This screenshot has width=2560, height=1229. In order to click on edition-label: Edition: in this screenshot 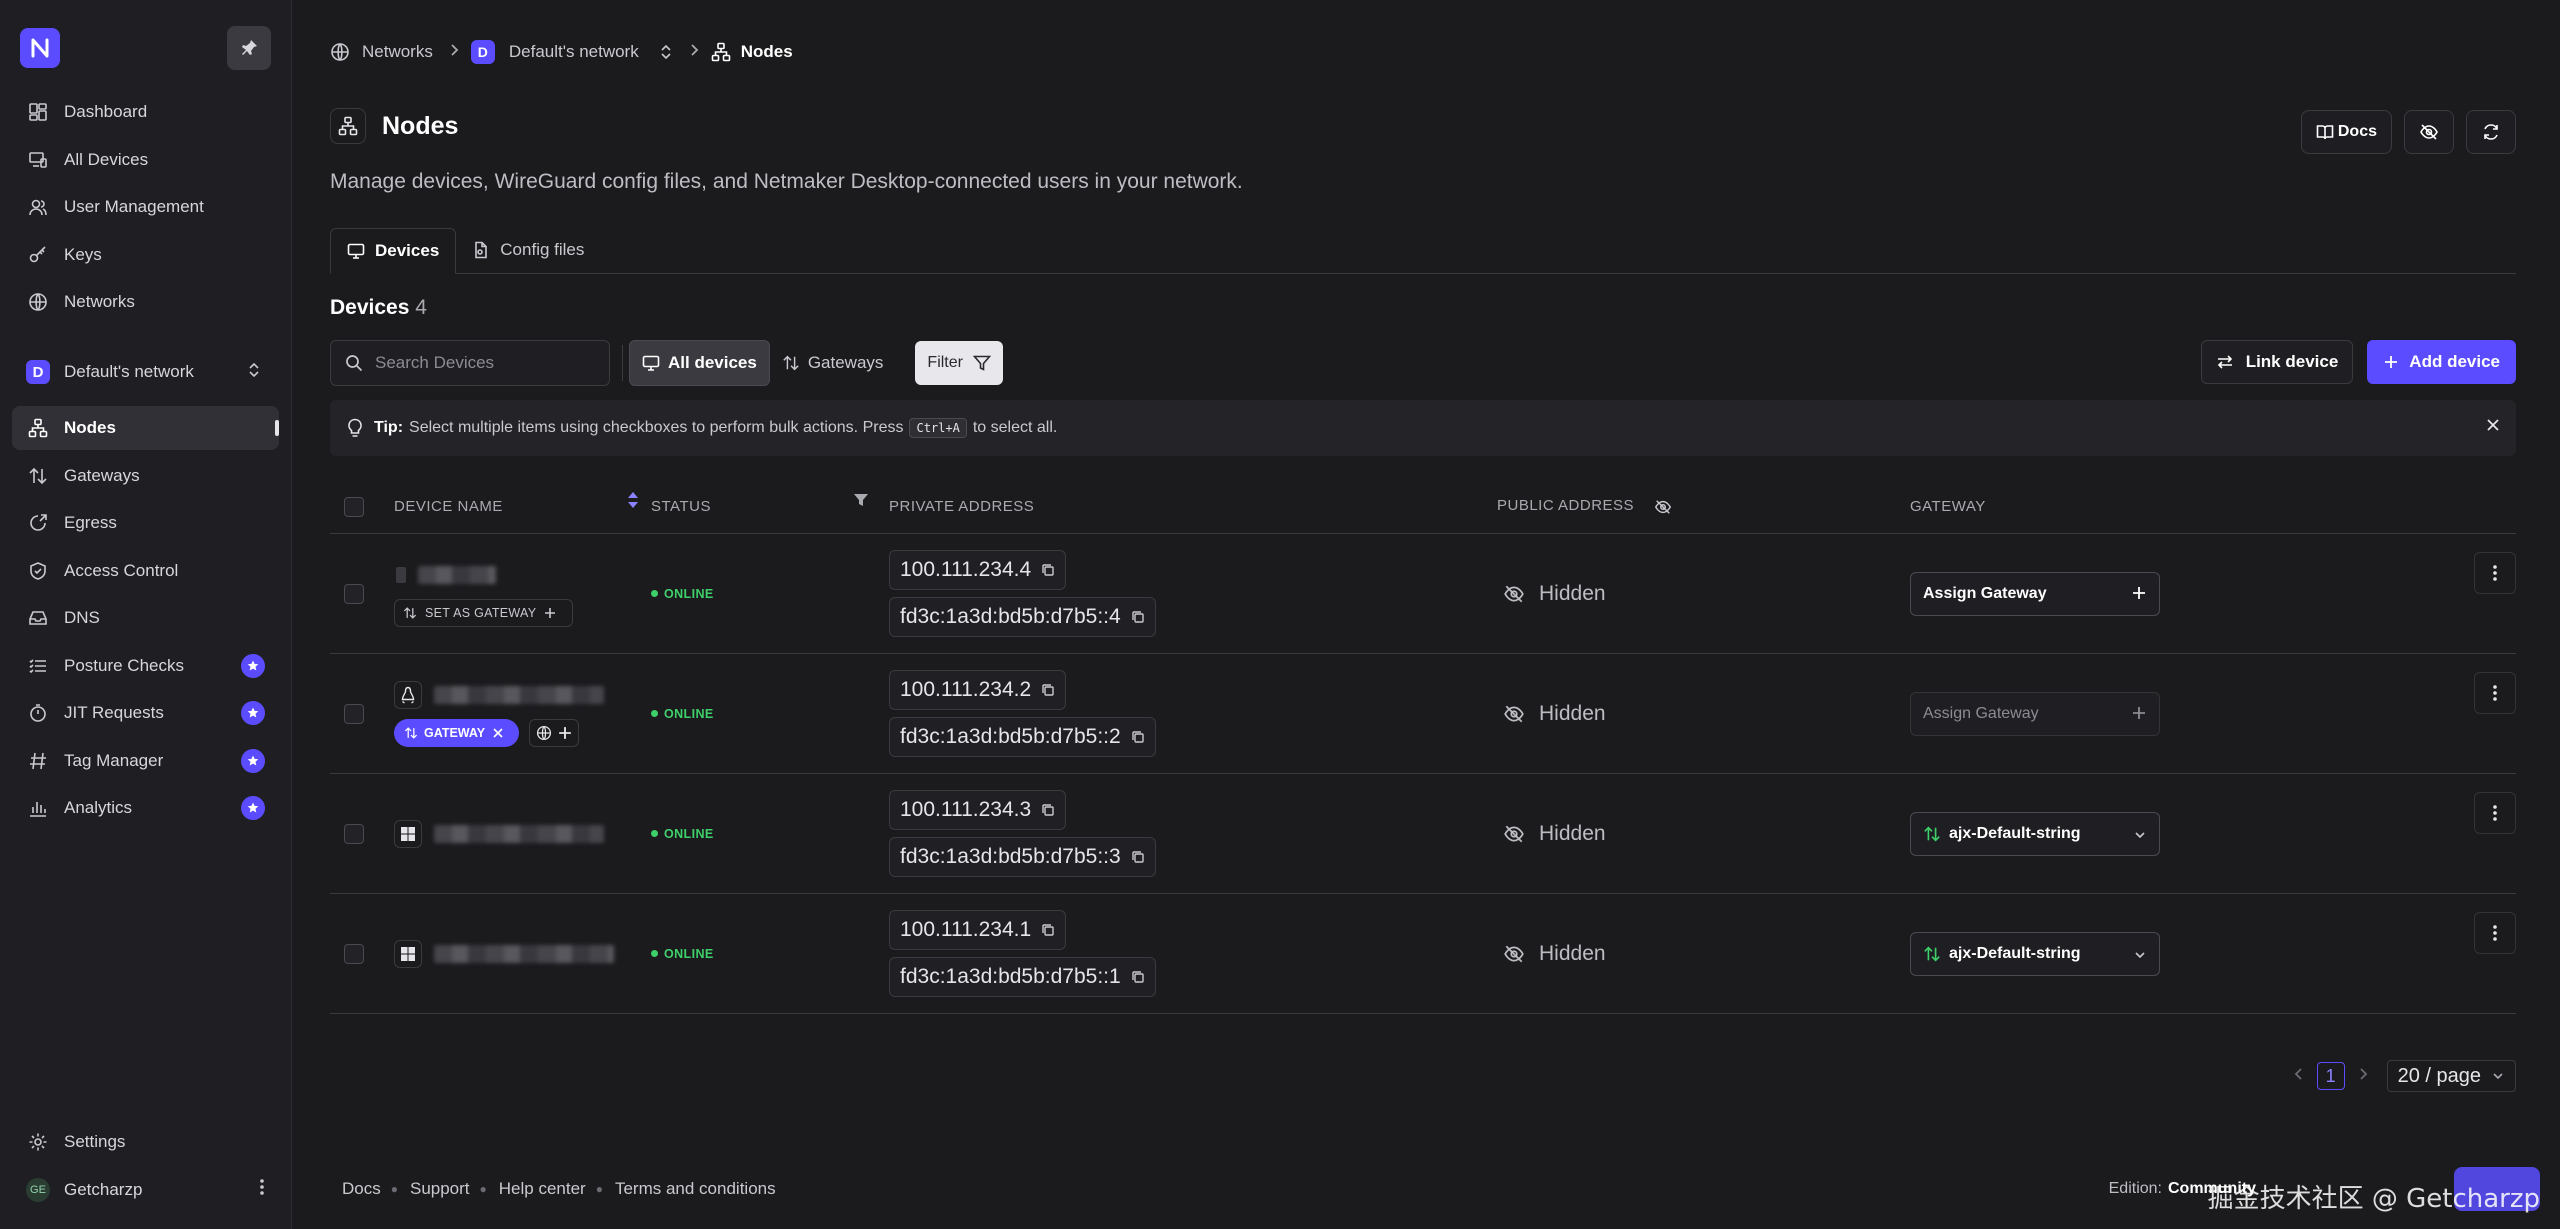, I will do `click(2135, 1188)`.